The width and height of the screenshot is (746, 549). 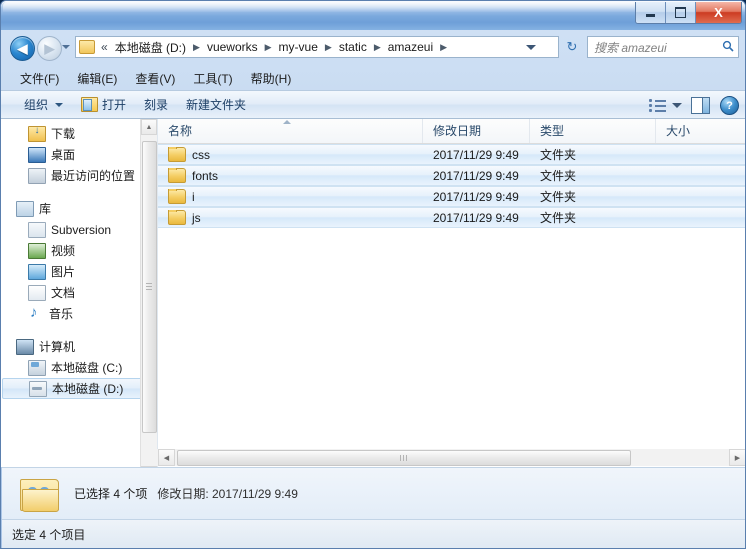 I want to click on chevron-double-left-icon: «, so click(x=104, y=47).